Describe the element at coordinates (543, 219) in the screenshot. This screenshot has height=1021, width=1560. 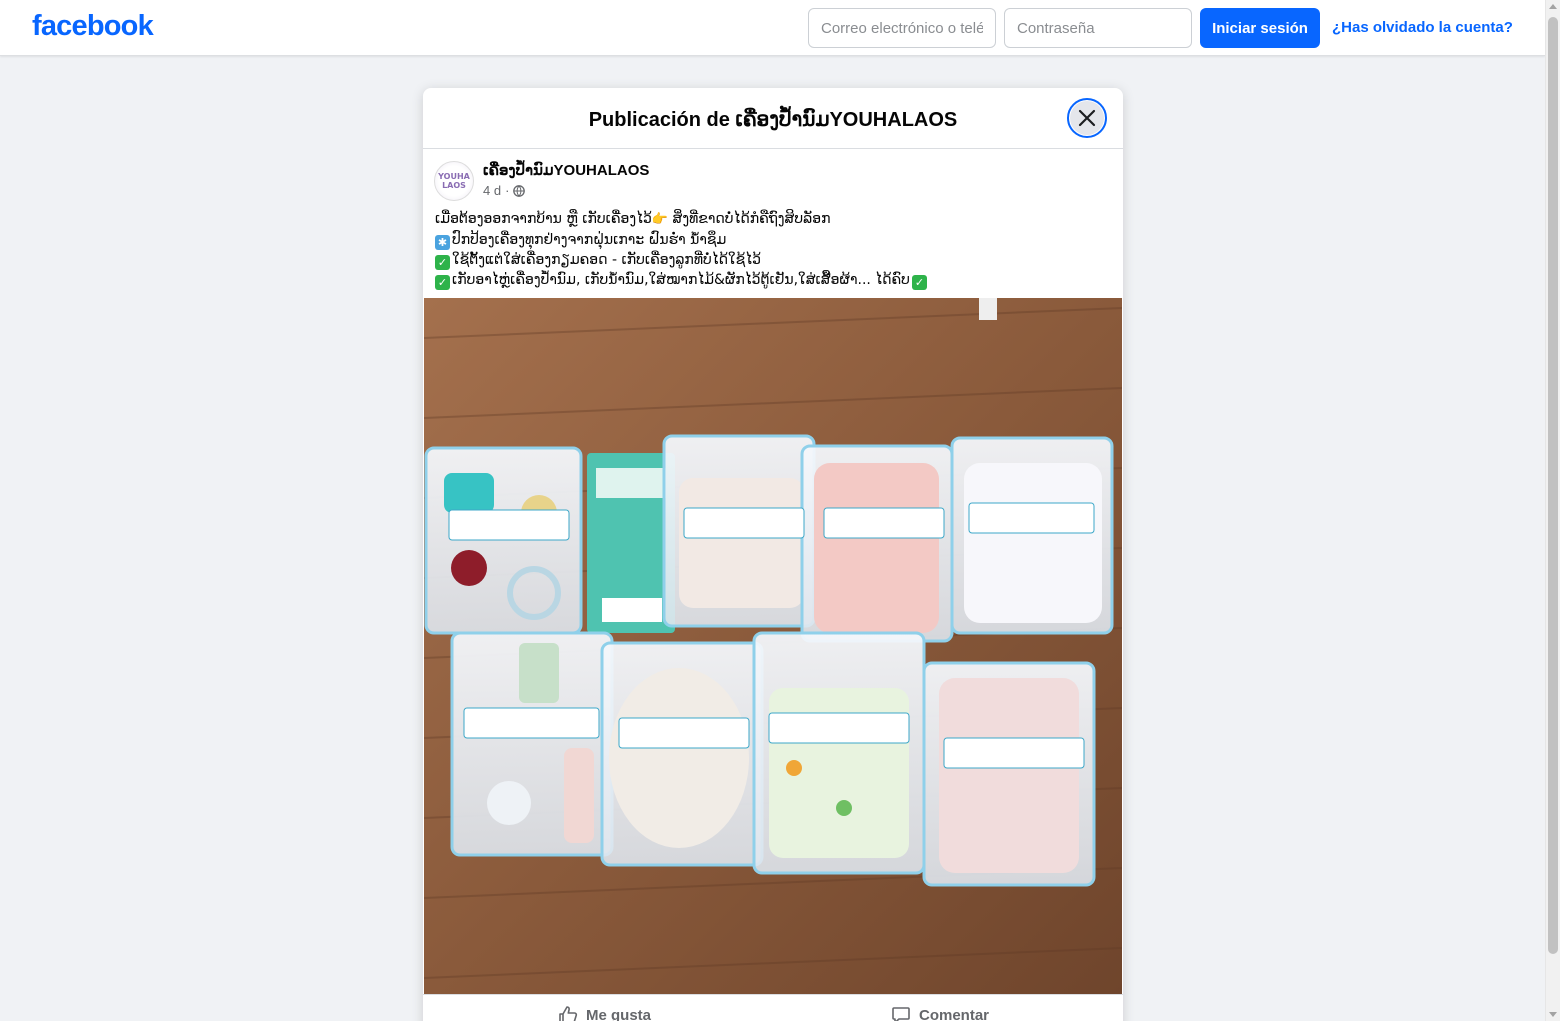
I see `post-line-1-text: ເມື່ອຕ້ອງອອກຈາກບ້ານ ຫຼື ເກັບເຄື່ອງໄວ້` at that location.